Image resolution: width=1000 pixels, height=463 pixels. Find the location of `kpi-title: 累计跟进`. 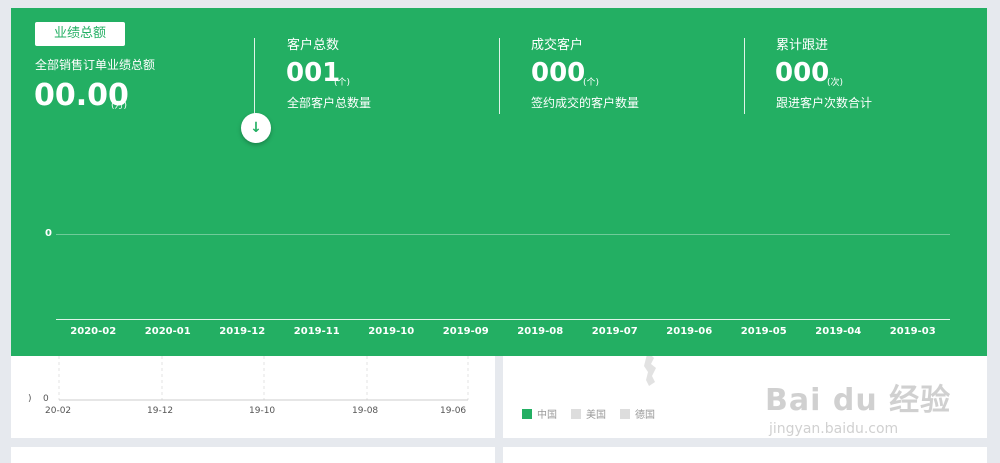

kpi-title: 累计跟进 is located at coordinates (802, 45).